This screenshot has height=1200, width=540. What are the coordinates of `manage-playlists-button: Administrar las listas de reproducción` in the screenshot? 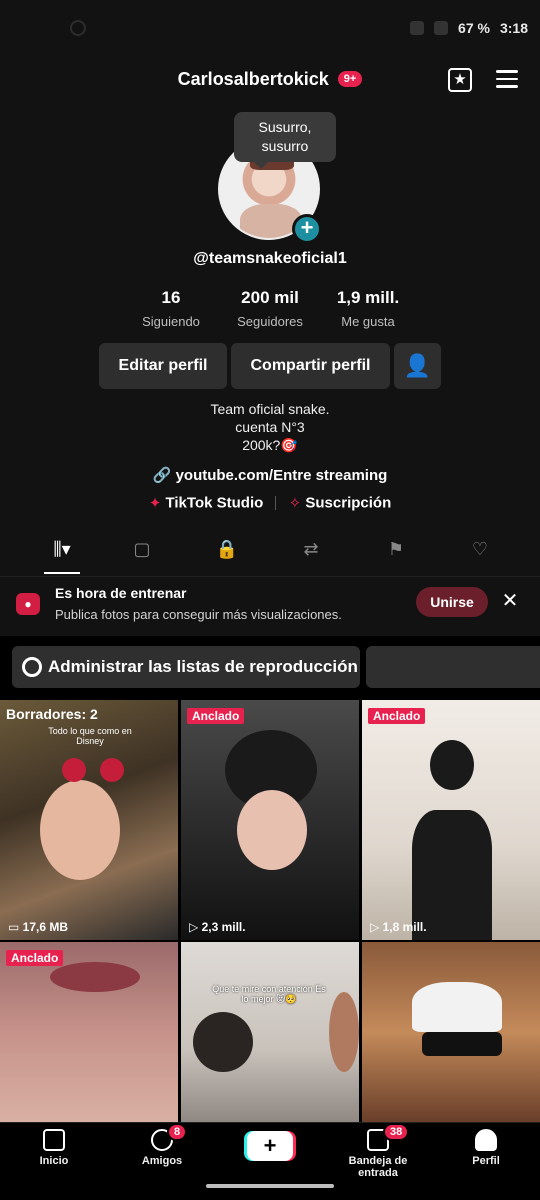 It's located at (186, 667).